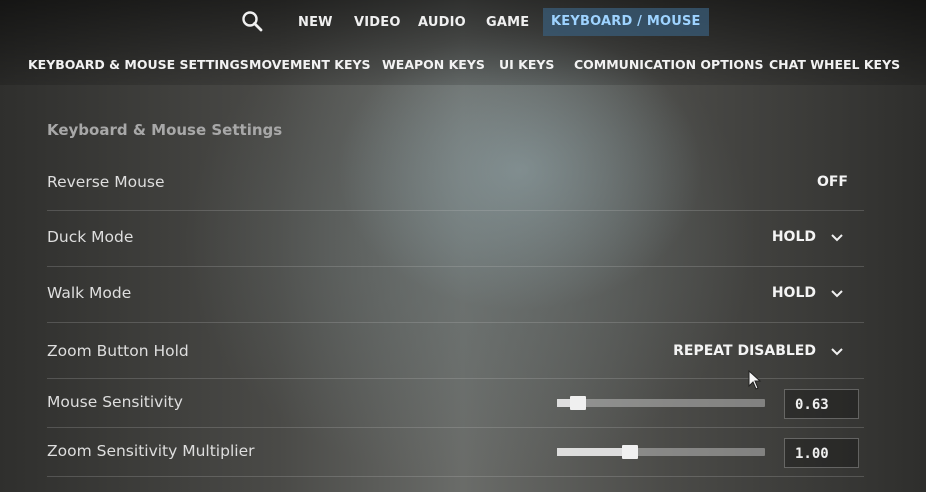  What do you see at coordinates (106, 182) in the screenshot?
I see `setting-label: Reverse Mouse` at bounding box center [106, 182].